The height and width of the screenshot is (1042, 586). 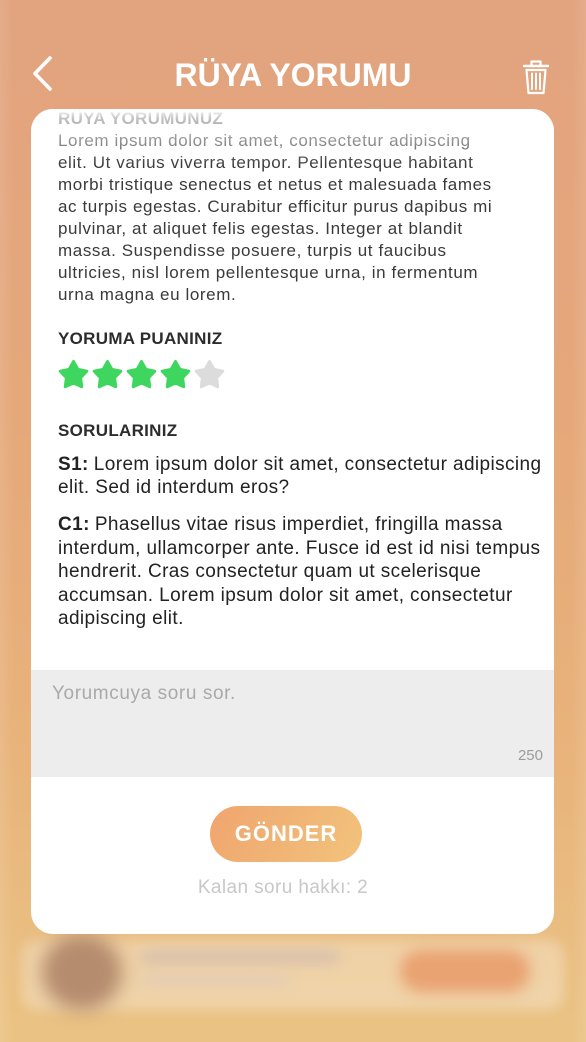 I want to click on questions-heading: SORULARINIZ, so click(x=118, y=430).